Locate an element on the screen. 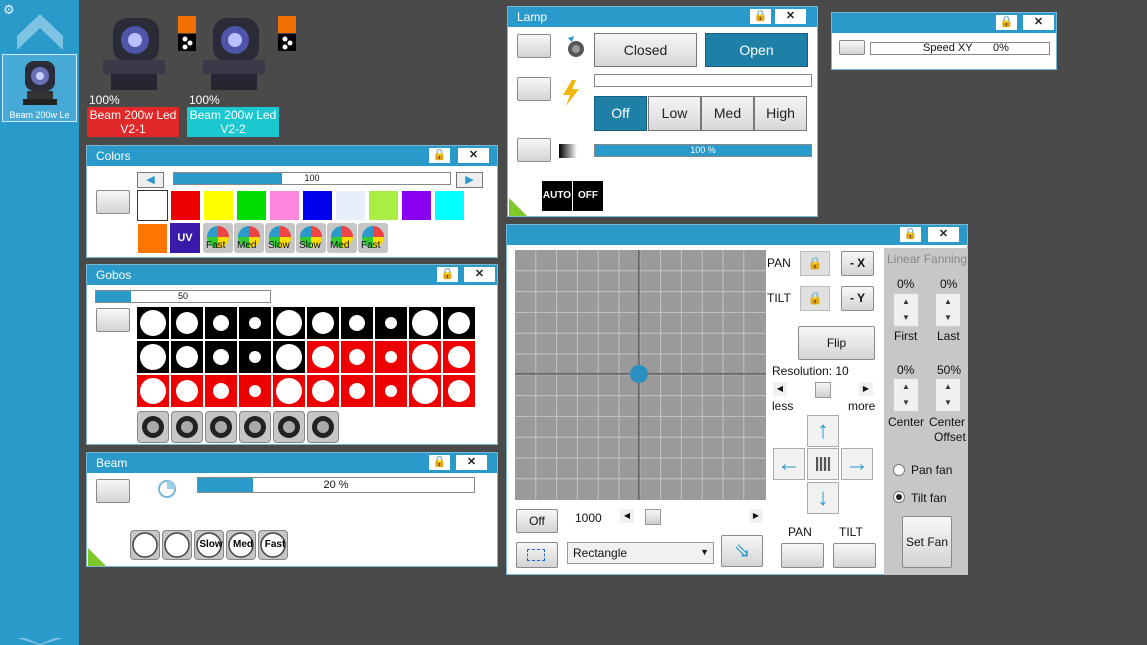  beam-wheel-button: Fast is located at coordinates (273, 545).